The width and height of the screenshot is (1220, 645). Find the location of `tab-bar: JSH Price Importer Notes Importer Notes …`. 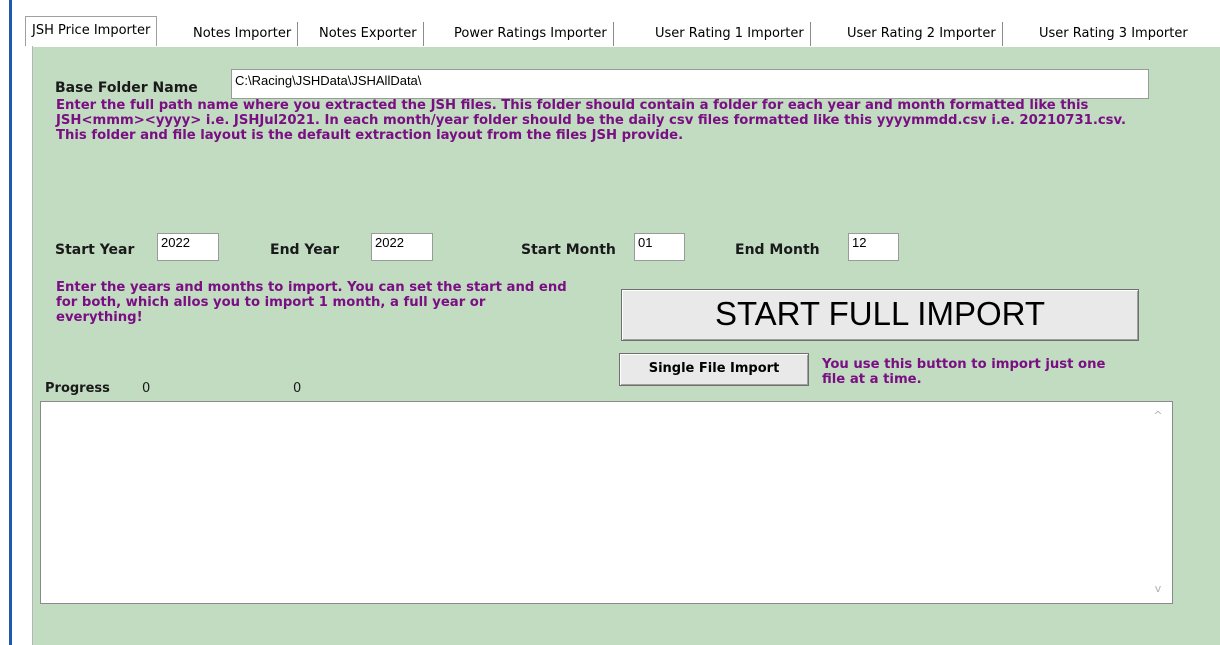

tab-bar: JSH Price Importer Notes Importer Notes … is located at coordinates (622, 31).